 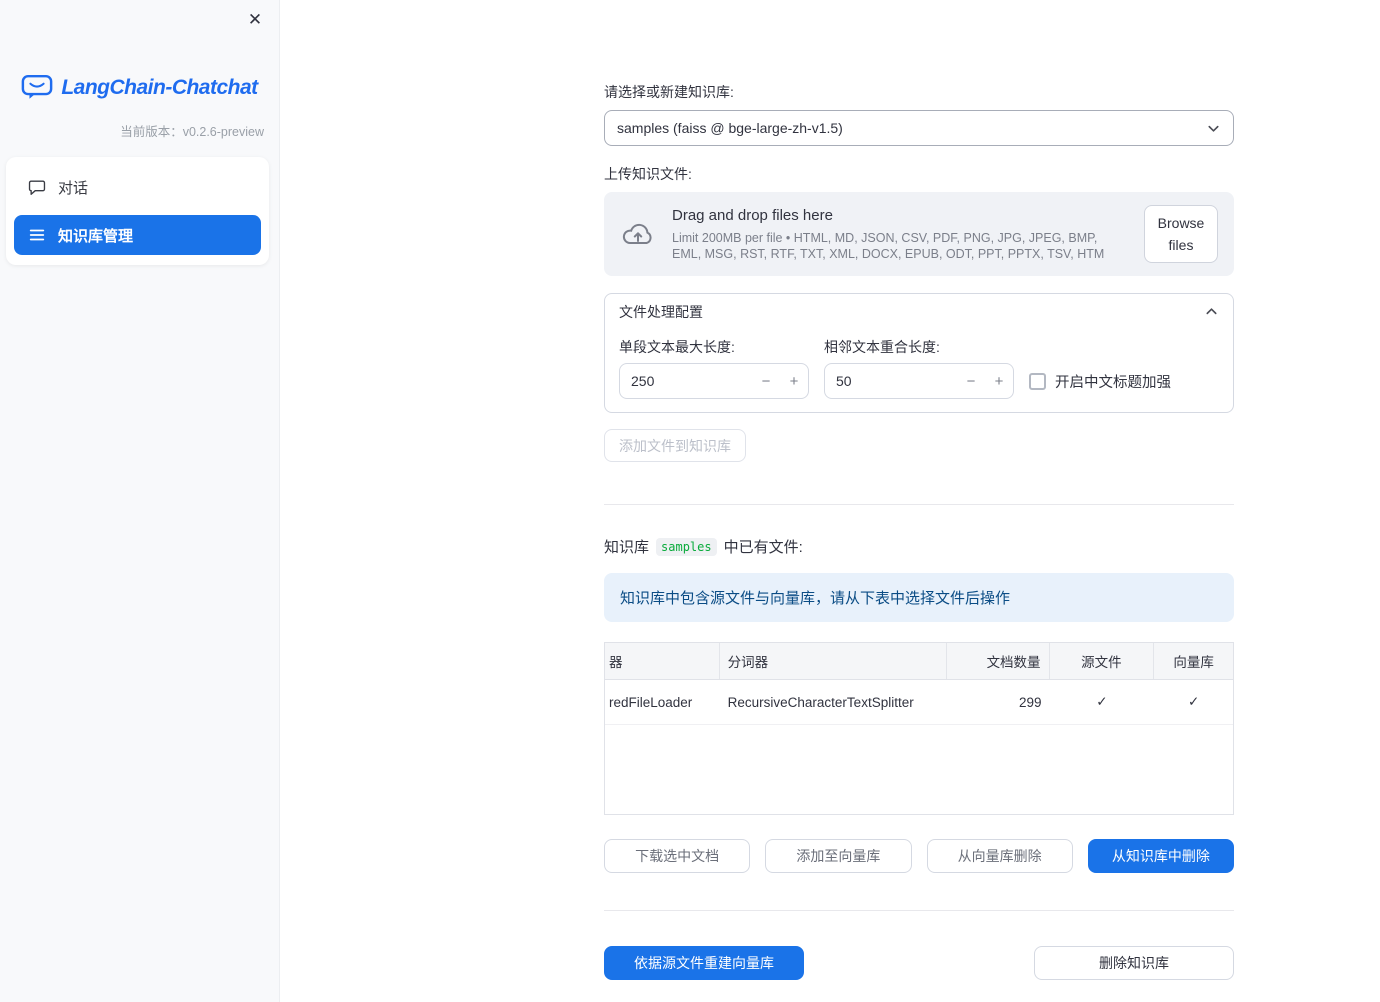 What do you see at coordinates (37, 235) in the screenshot?
I see `list-icon` at bounding box center [37, 235].